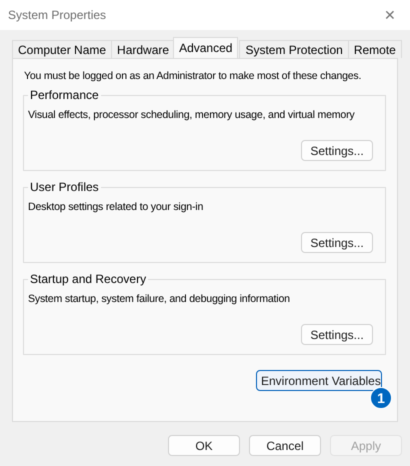 The height and width of the screenshot is (466, 410). Describe the element at coordinates (192, 76) in the screenshot. I see `admin-notice: You must be logged on as an Administrator to make most of these changes.` at that location.